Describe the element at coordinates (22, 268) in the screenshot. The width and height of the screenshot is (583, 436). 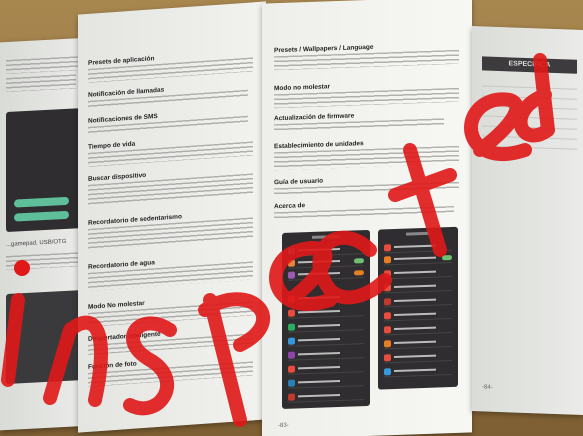
I see `watermark-dot` at that location.